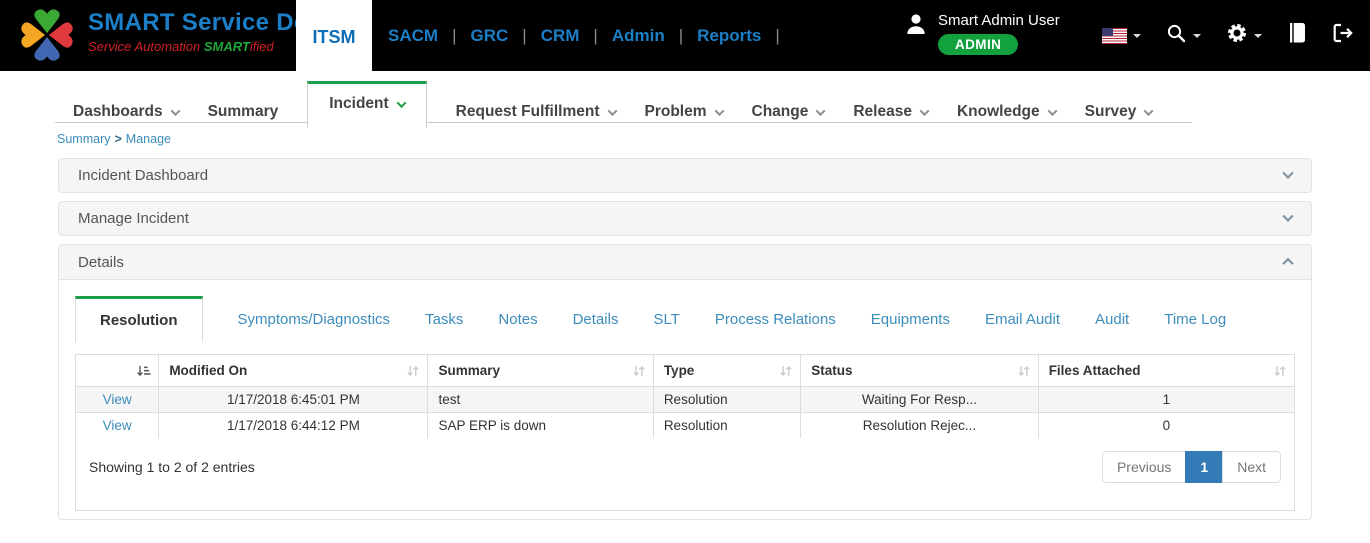 The height and width of the screenshot is (543, 1370). Describe the element at coordinates (675, 111) in the screenshot. I see `tab-label: Problem` at that location.